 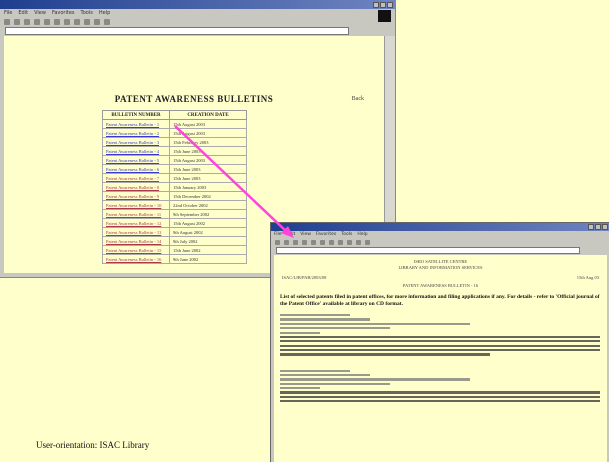 I want to click on bulletin-link: Patent Awareness Bulletin - 12, so click(x=136, y=223).